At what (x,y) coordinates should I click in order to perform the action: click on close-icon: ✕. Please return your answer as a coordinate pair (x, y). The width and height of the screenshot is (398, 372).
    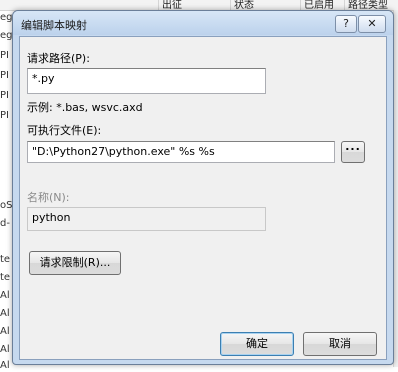
    Looking at the image, I should click on (372, 23).